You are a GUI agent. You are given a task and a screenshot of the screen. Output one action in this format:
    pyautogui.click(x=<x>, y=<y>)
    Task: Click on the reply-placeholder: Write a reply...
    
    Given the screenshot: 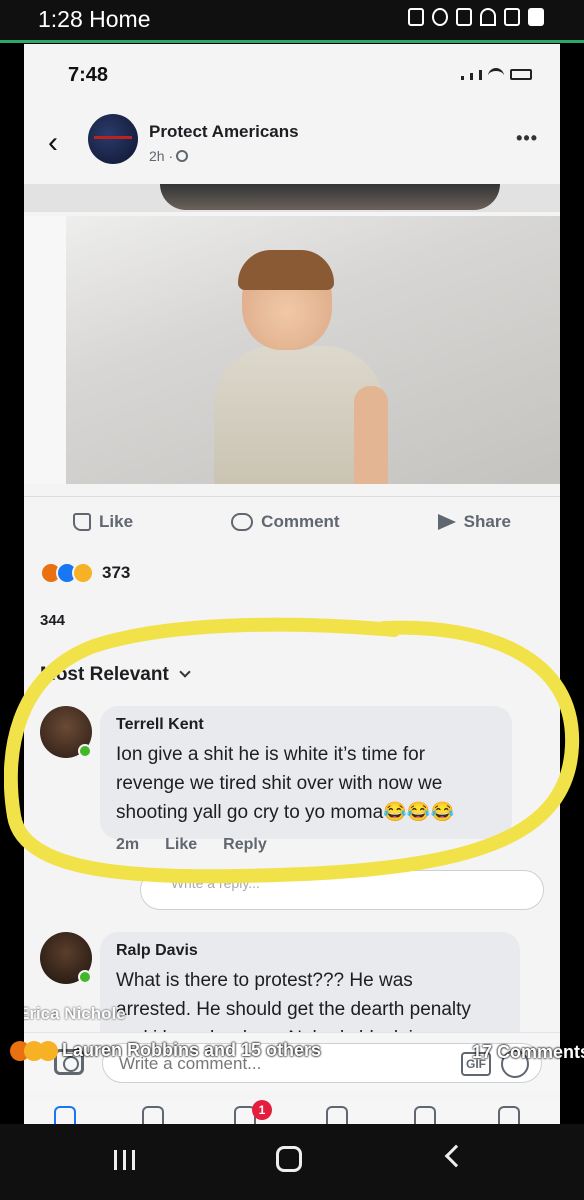 What is the action you would take?
    pyautogui.click(x=215, y=883)
    